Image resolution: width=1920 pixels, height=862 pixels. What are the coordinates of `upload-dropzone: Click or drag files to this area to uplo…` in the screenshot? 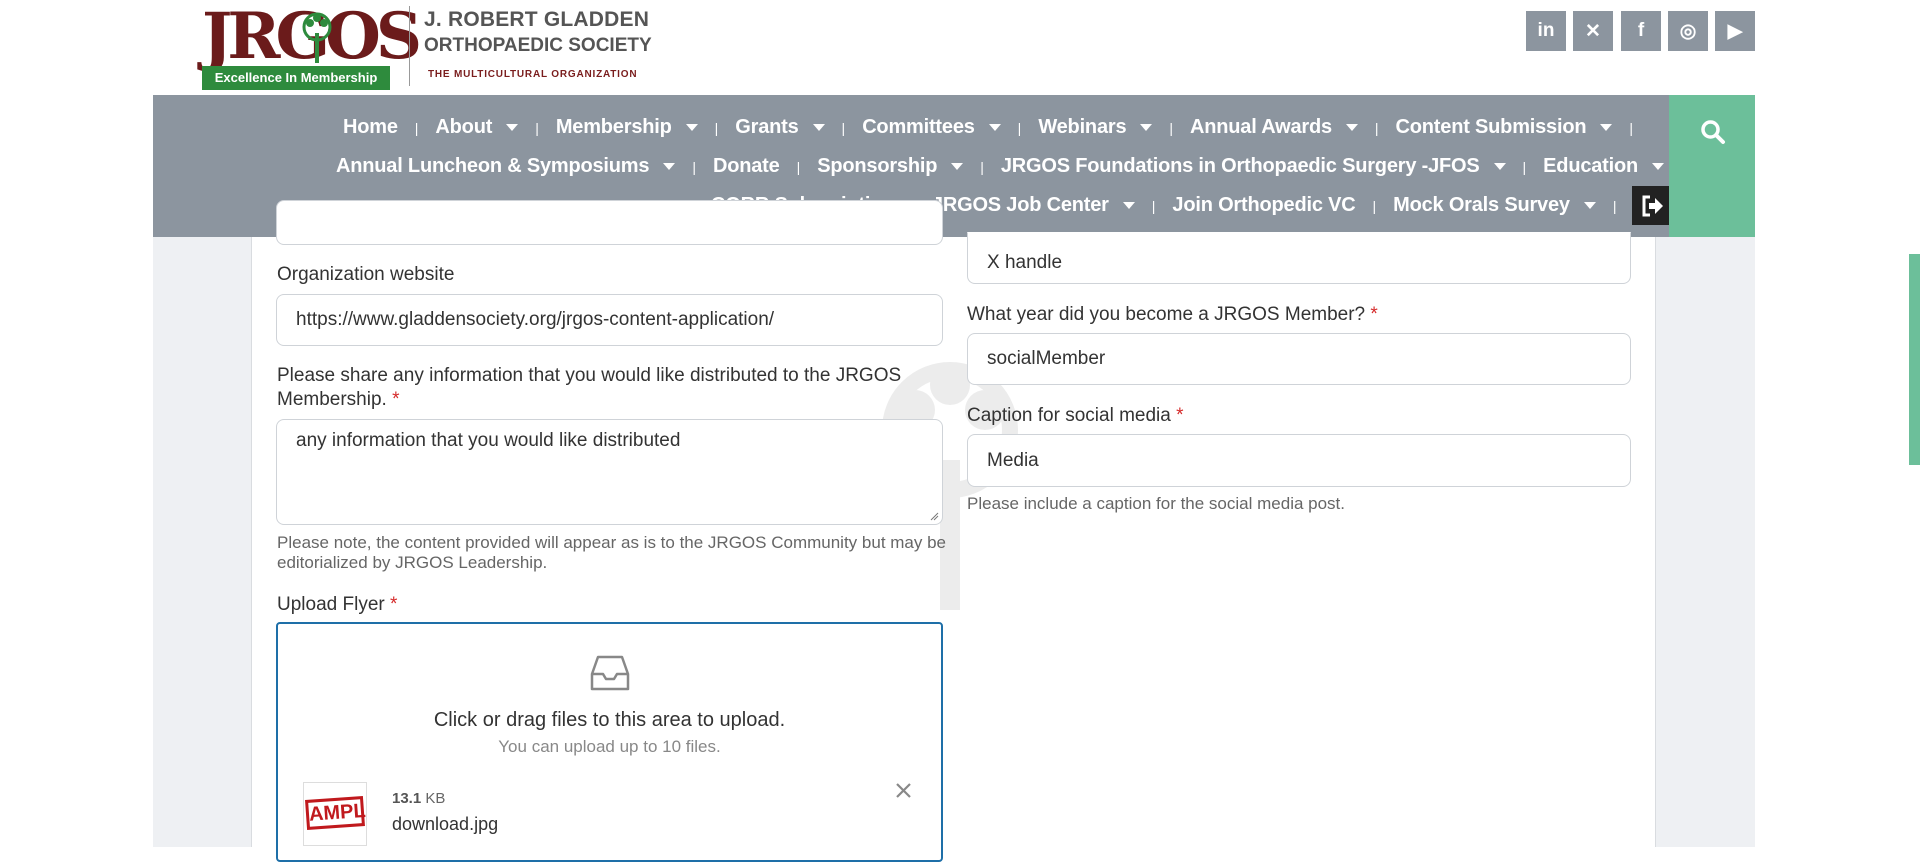 It's located at (609, 742).